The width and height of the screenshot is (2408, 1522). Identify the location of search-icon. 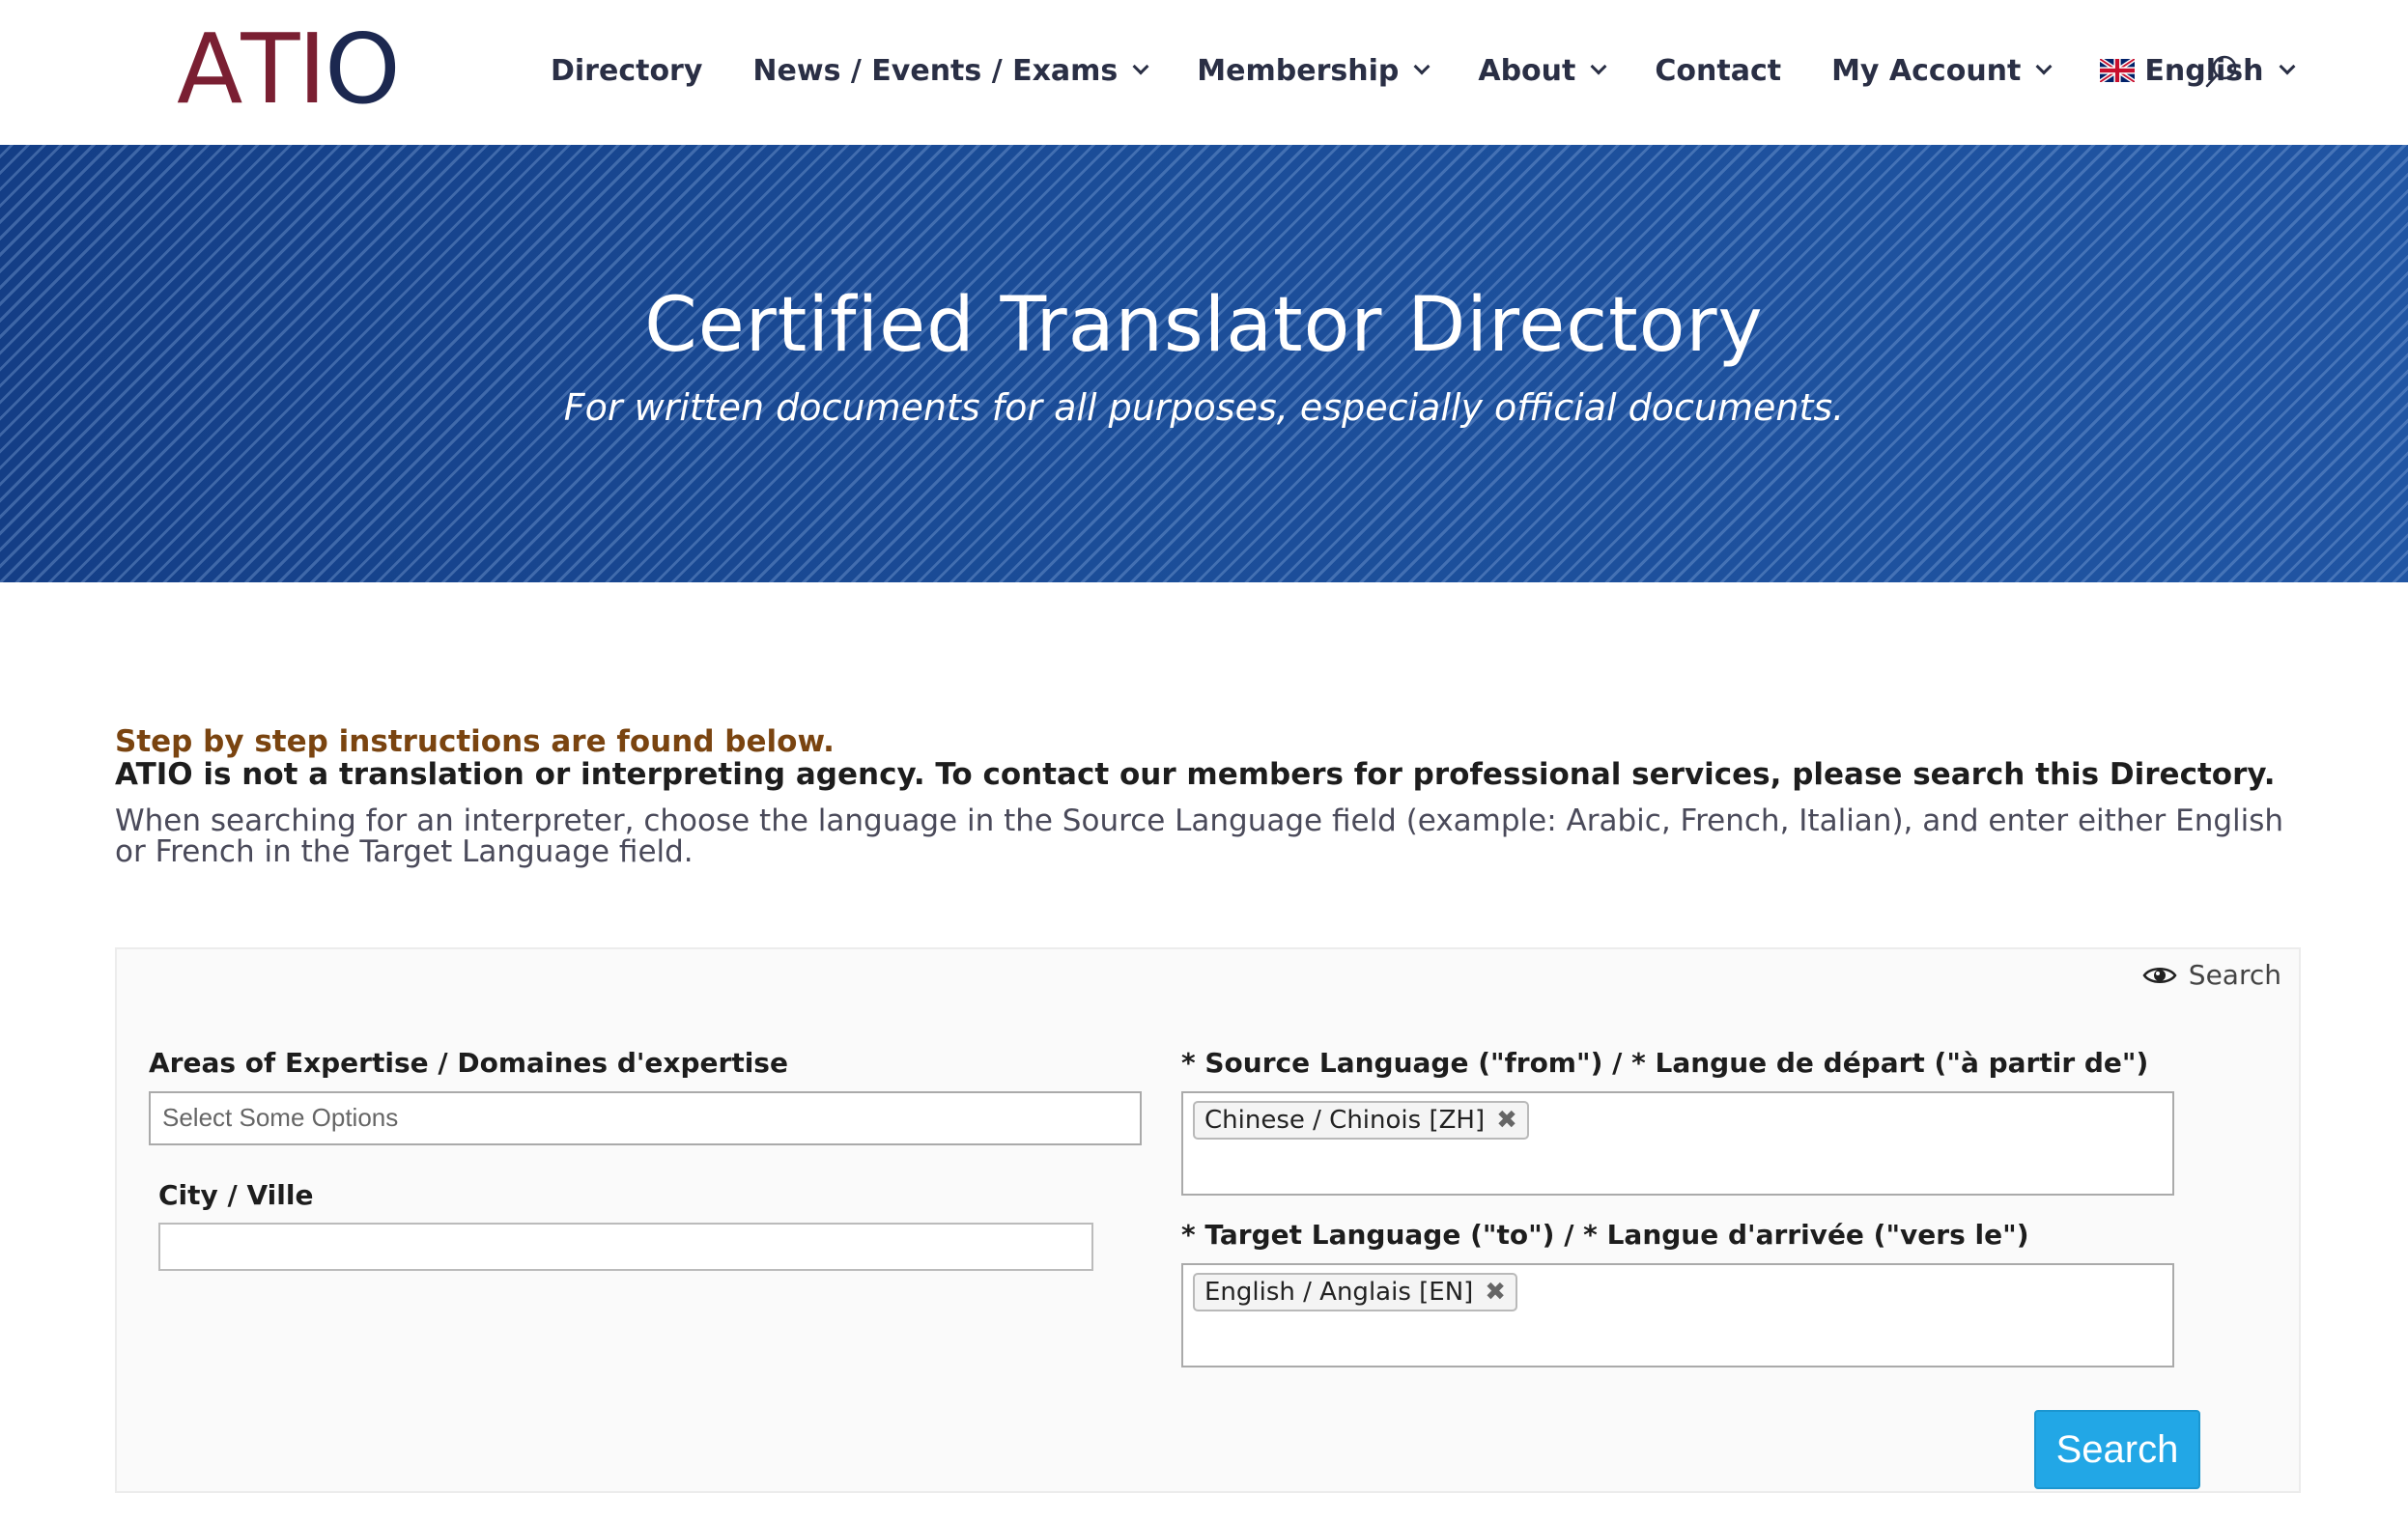
(2221, 71).